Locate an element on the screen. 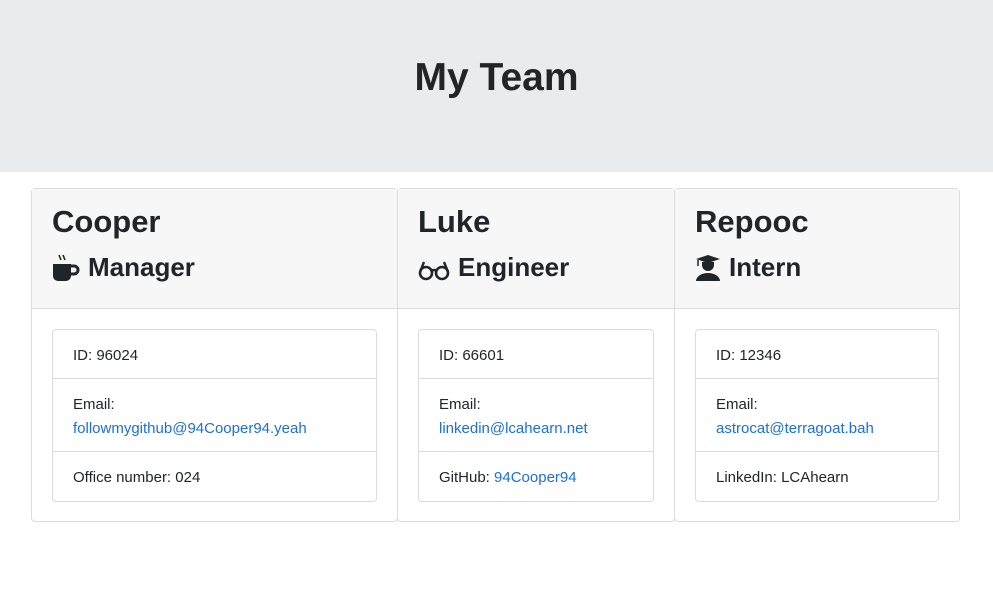 The height and width of the screenshot is (601, 993). card-header: Repooc Intern is located at coordinates (817, 249).